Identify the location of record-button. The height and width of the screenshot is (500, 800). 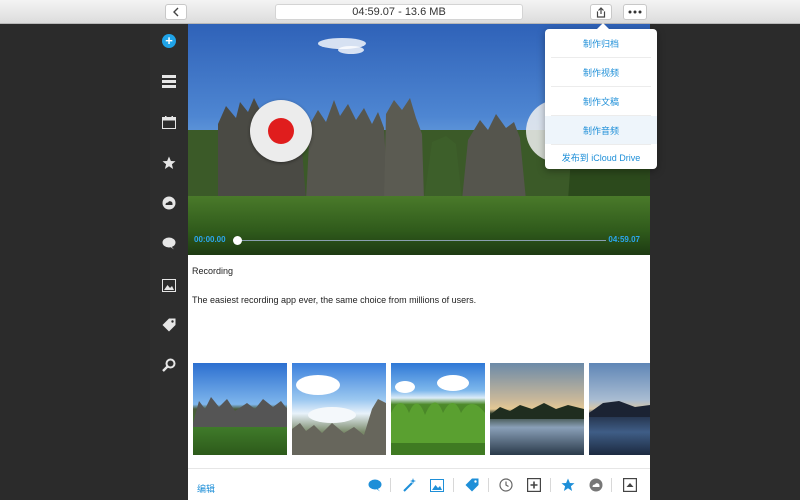
(281, 131).